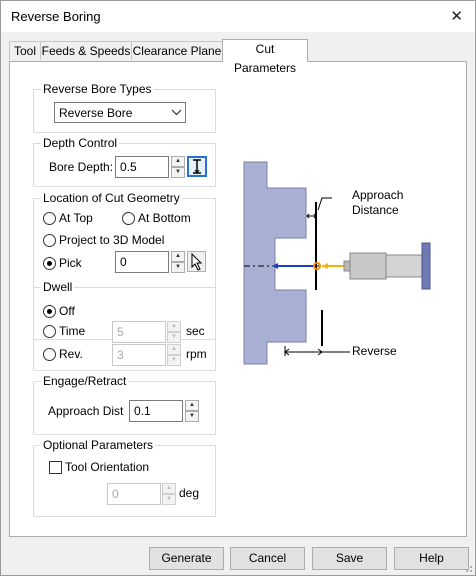 Image resolution: width=476 pixels, height=576 pixels. What do you see at coordinates (25, 50) in the screenshot?
I see `tab-tool: Tool` at bounding box center [25, 50].